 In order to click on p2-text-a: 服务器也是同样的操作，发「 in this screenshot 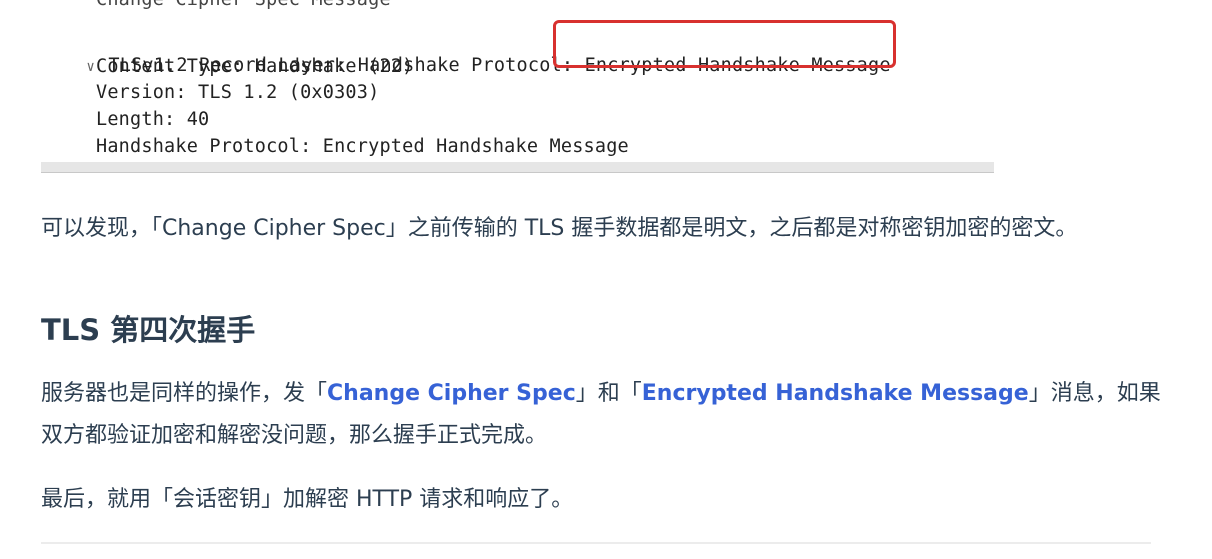, I will do `click(184, 393)`.